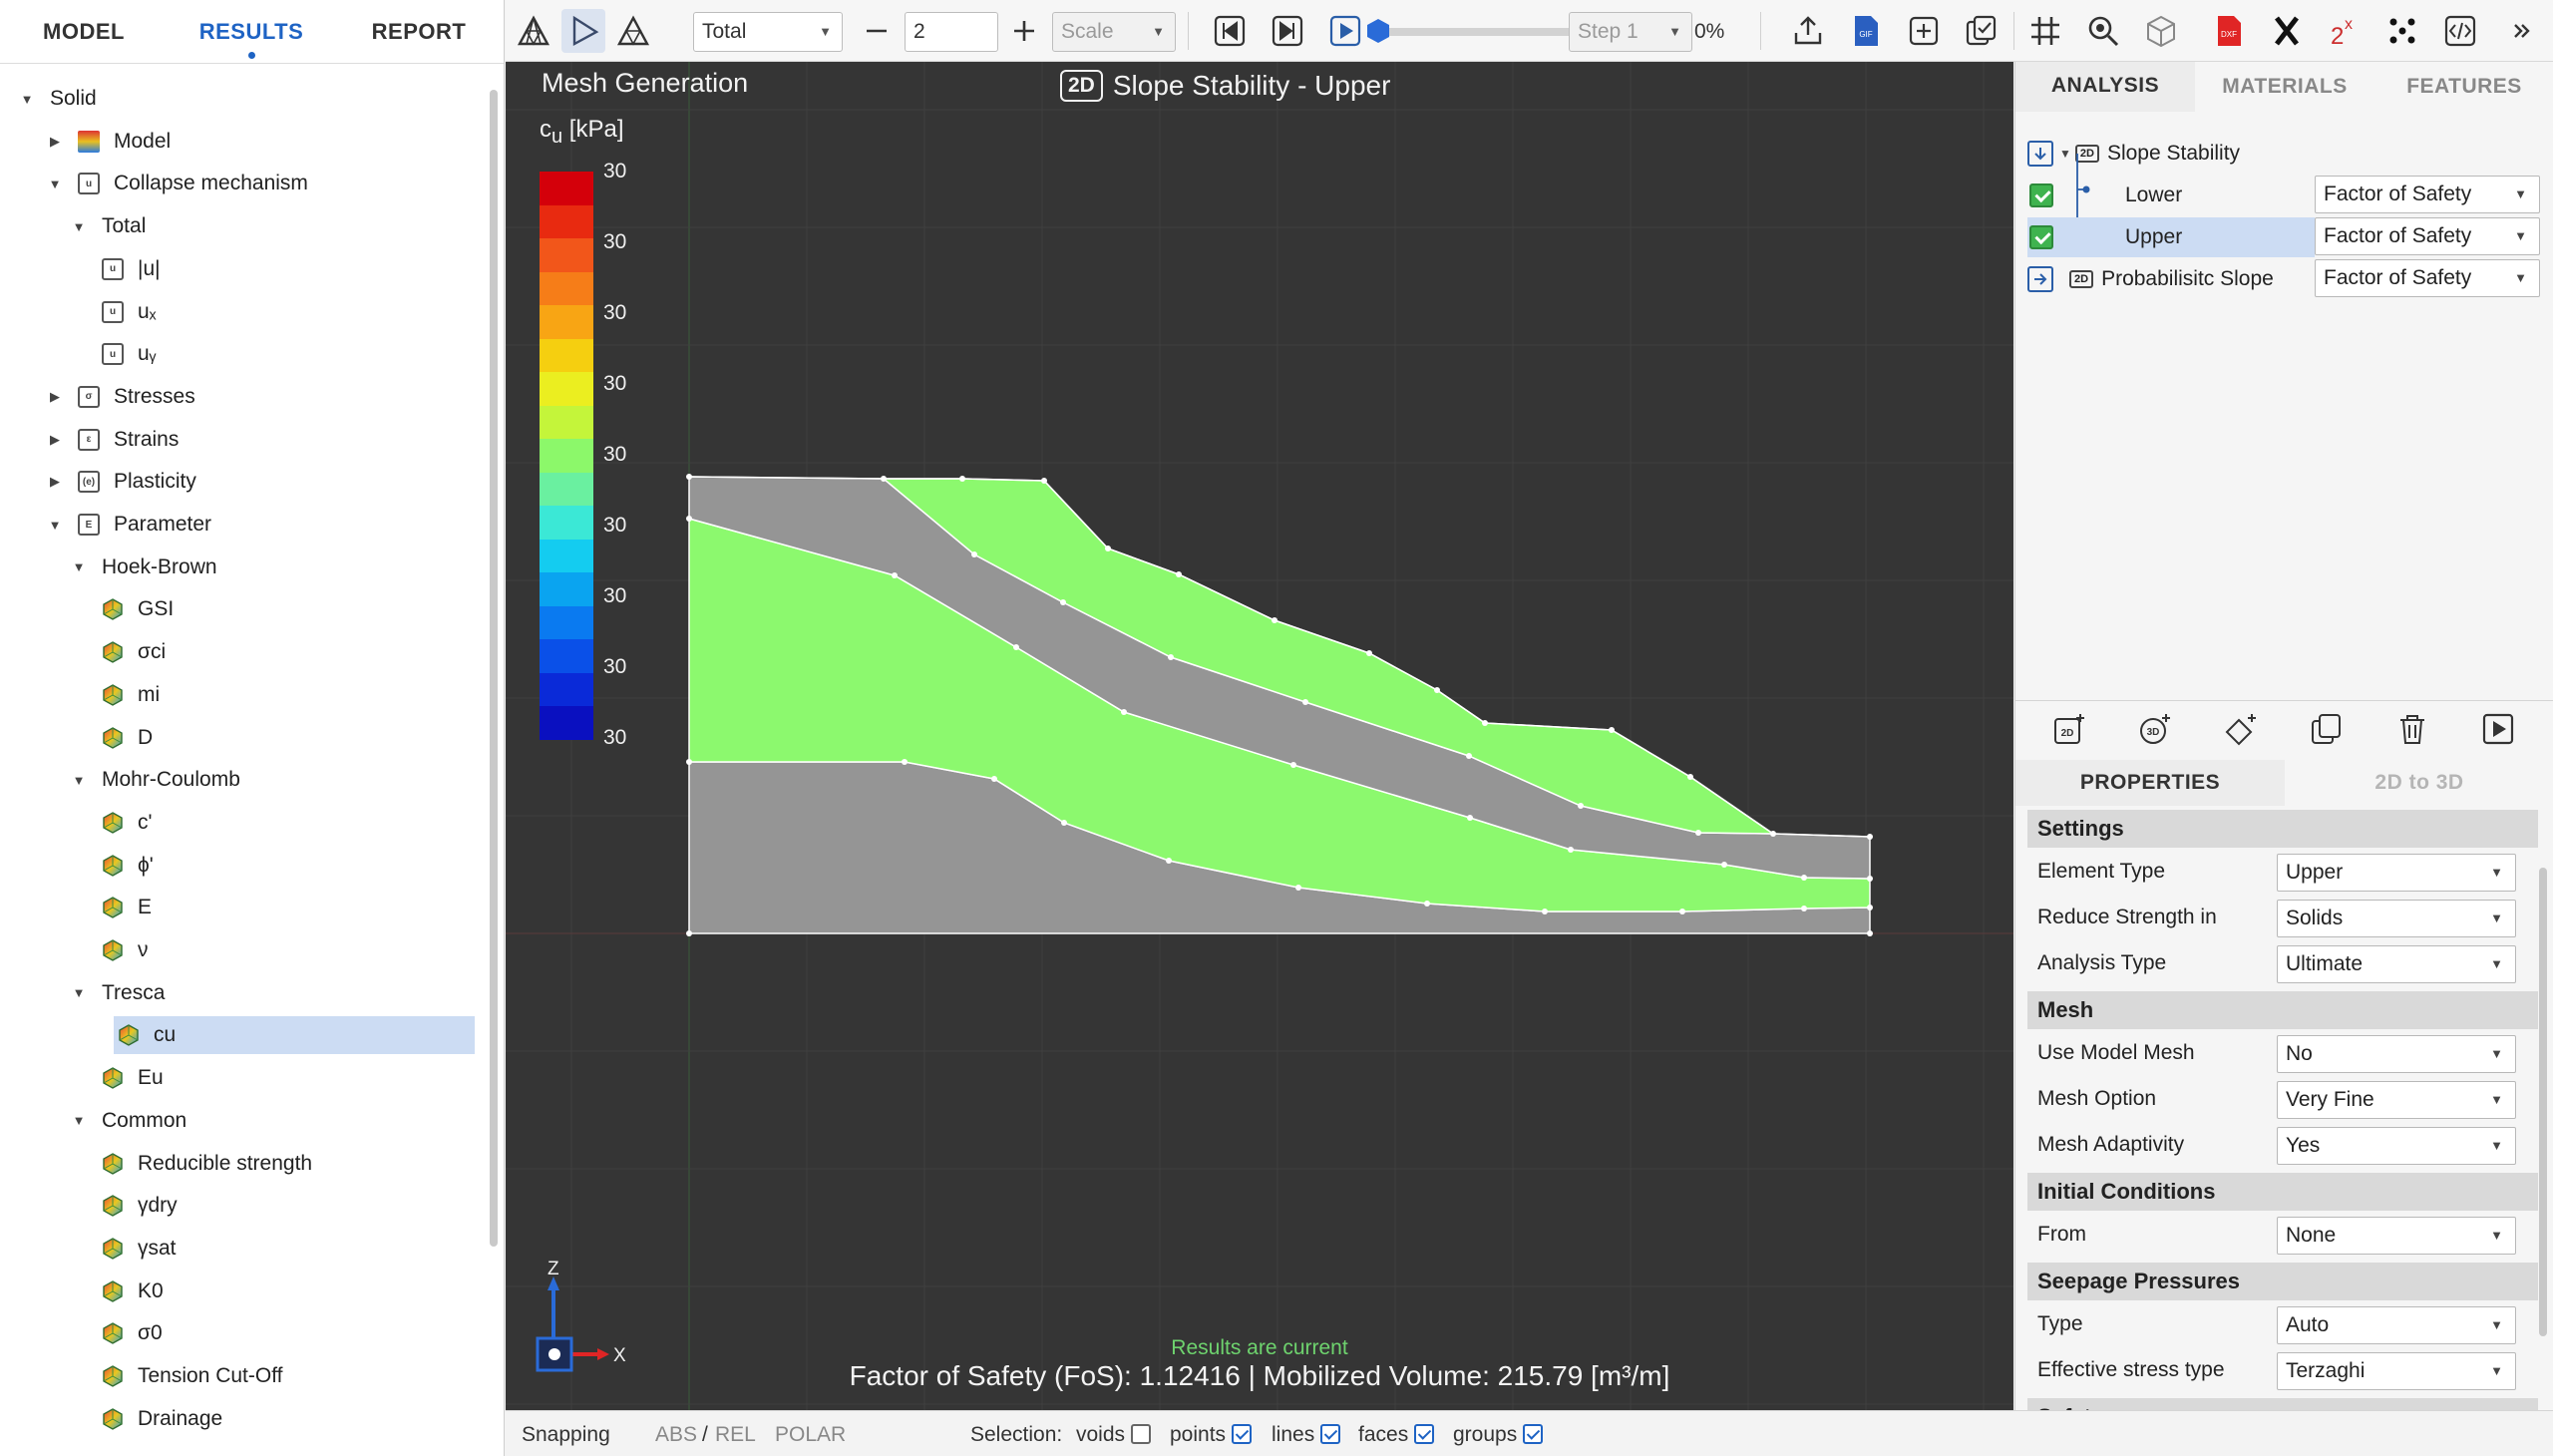  I want to click on tree-item: ϕ', so click(128, 866).